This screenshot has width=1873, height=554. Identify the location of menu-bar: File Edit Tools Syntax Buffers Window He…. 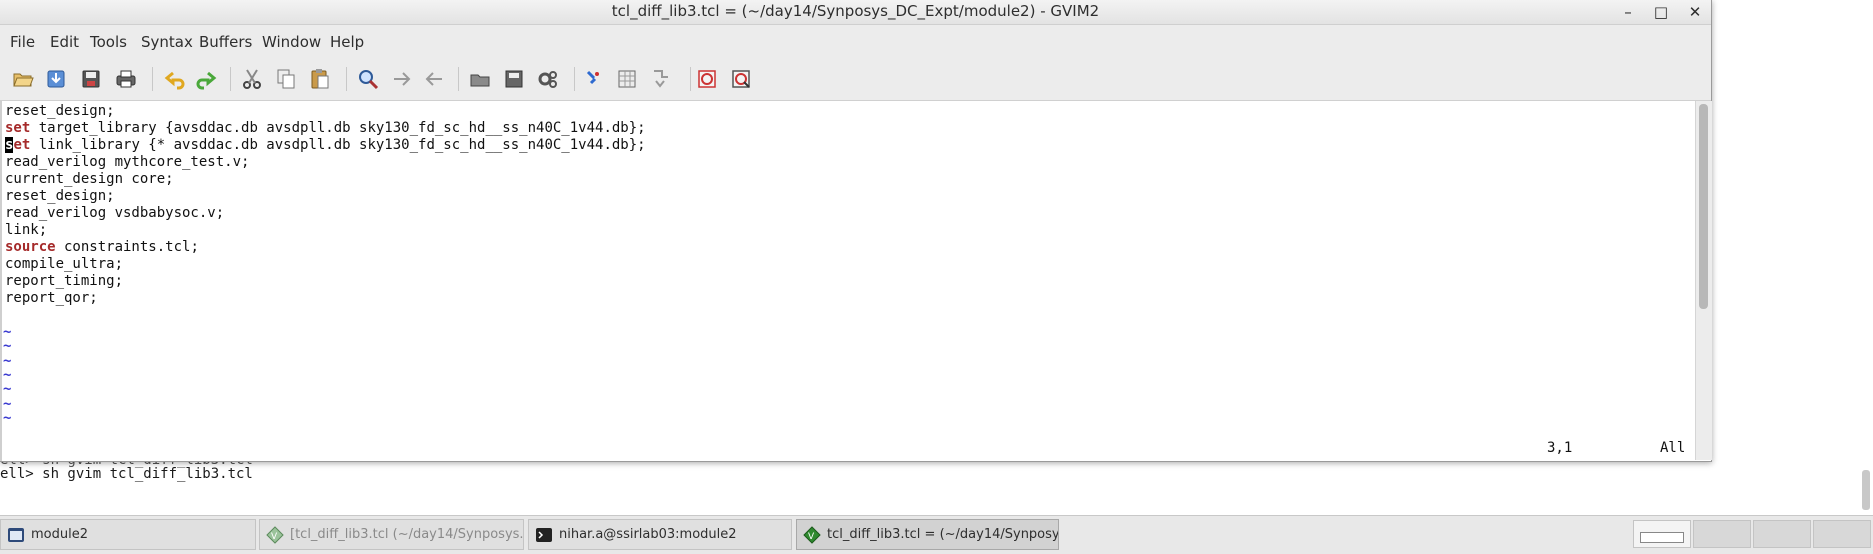
(855, 42).